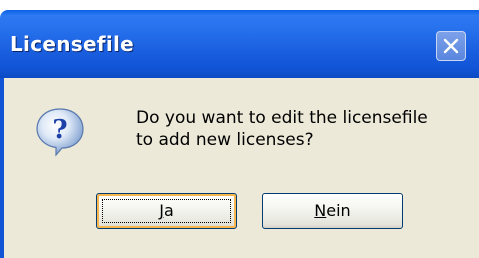 The image size is (479, 258). What do you see at coordinates (72, 44) in the screenshot?
I see `window-title: Licensefile` at bounding box center [72, 44].